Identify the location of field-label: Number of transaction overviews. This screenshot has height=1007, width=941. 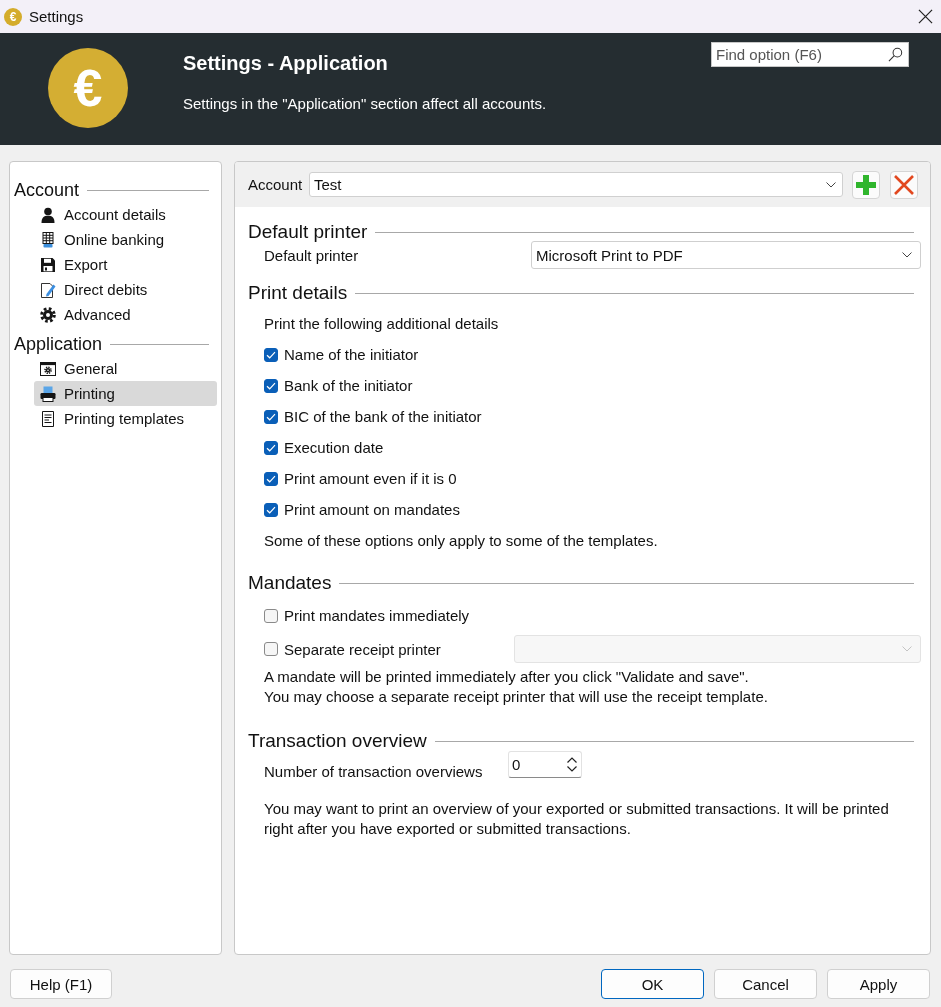
(374, 772).